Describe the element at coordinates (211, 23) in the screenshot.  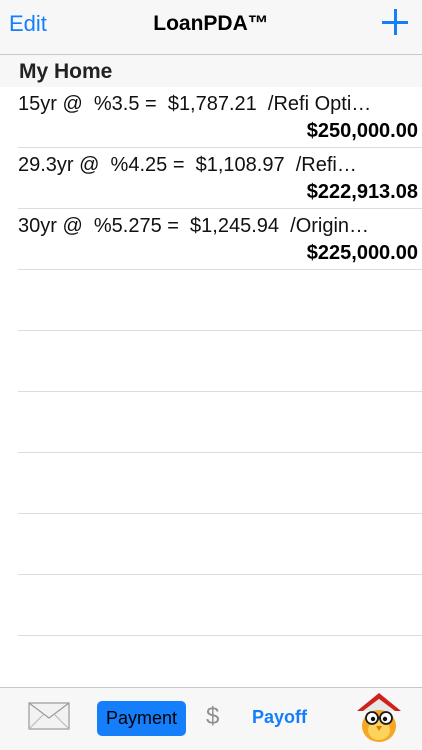
I see `page-title: LoanPDA™` at that location.